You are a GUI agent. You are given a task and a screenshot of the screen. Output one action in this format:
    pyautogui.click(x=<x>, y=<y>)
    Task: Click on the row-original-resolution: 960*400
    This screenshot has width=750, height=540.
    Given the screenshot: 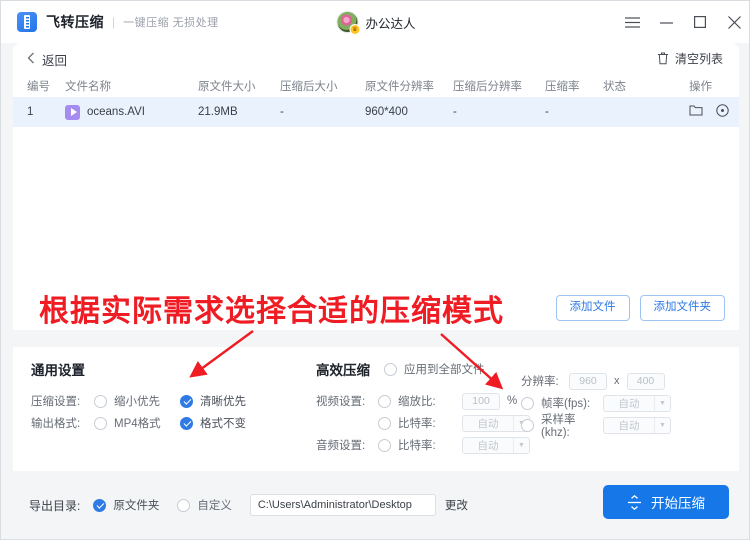 What is the action you would take?
    pyautogui.click(x=386, y=112)
    